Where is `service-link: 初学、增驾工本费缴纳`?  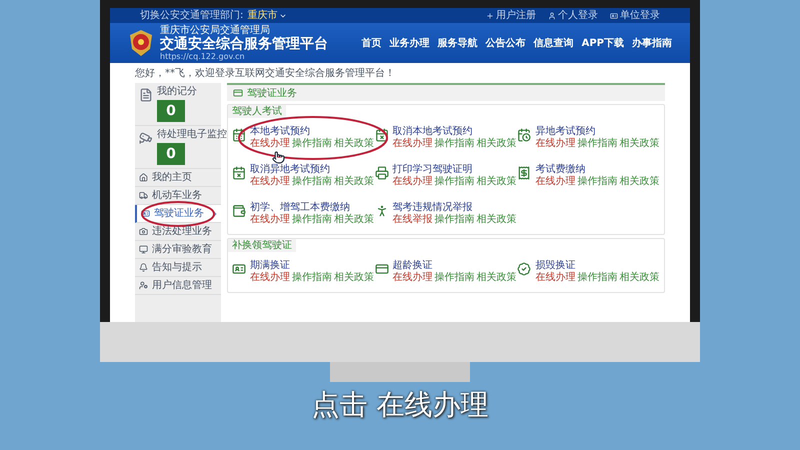 service-link: 初学、增驾工本费缴纳 is located at coordinates (312, 208).